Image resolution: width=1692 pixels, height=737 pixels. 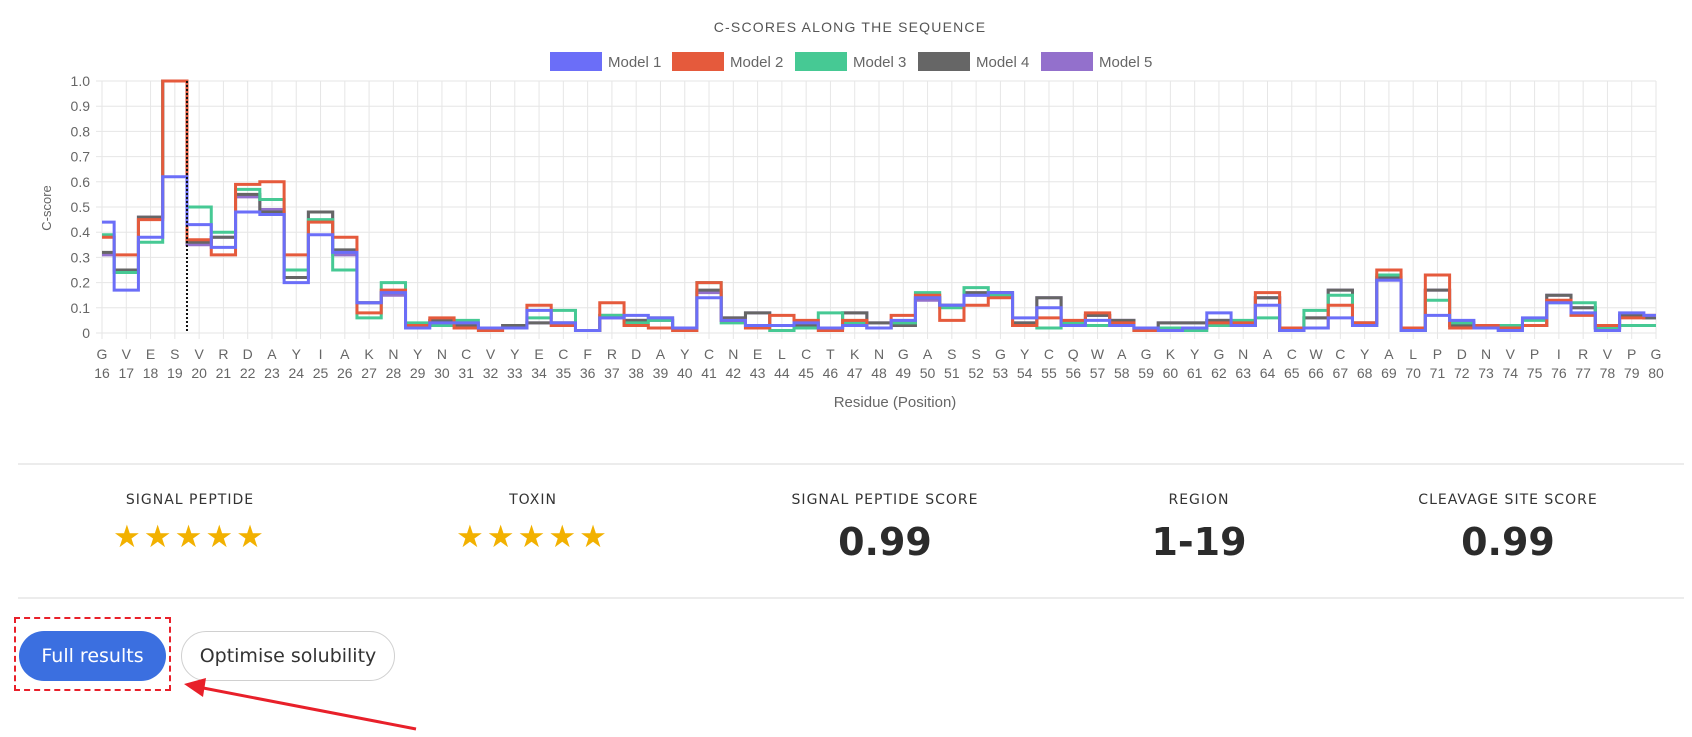 What do you see at coordinates (81, 182) in the screenshot?
I see `y-tick-label: 0.6` at bounding box center [81, 182].